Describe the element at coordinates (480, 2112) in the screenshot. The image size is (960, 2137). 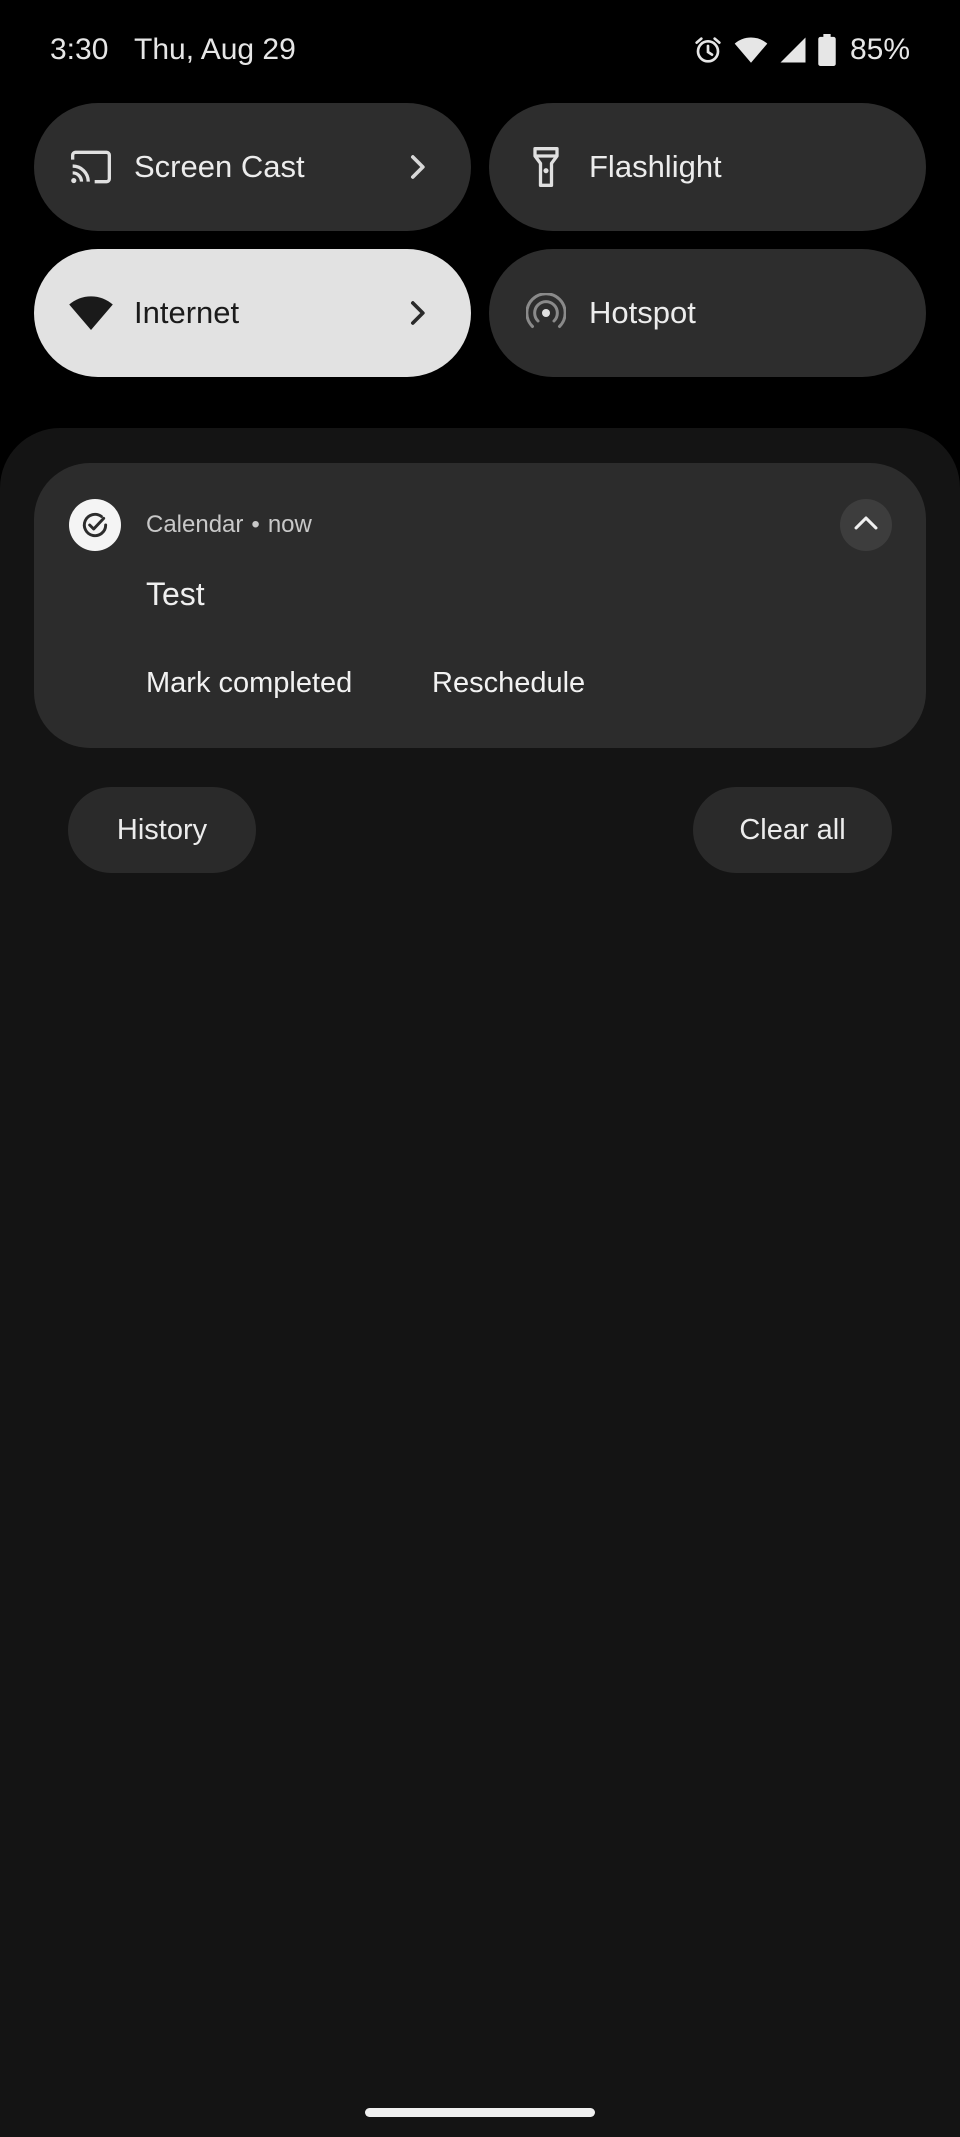
I see `home-gesture-handle` at that location.